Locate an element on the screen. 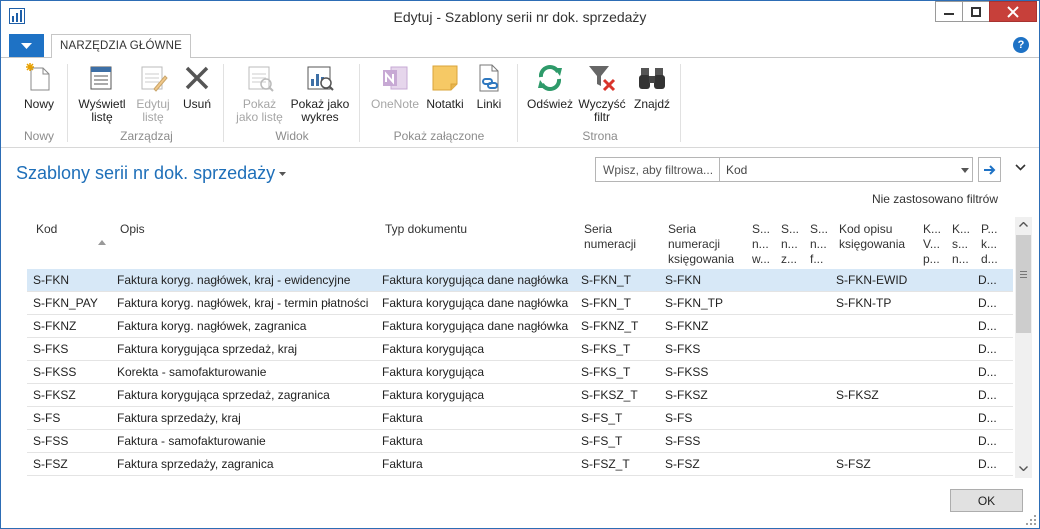  edit-list-label-2: listę is located at coordinates (153, 117).